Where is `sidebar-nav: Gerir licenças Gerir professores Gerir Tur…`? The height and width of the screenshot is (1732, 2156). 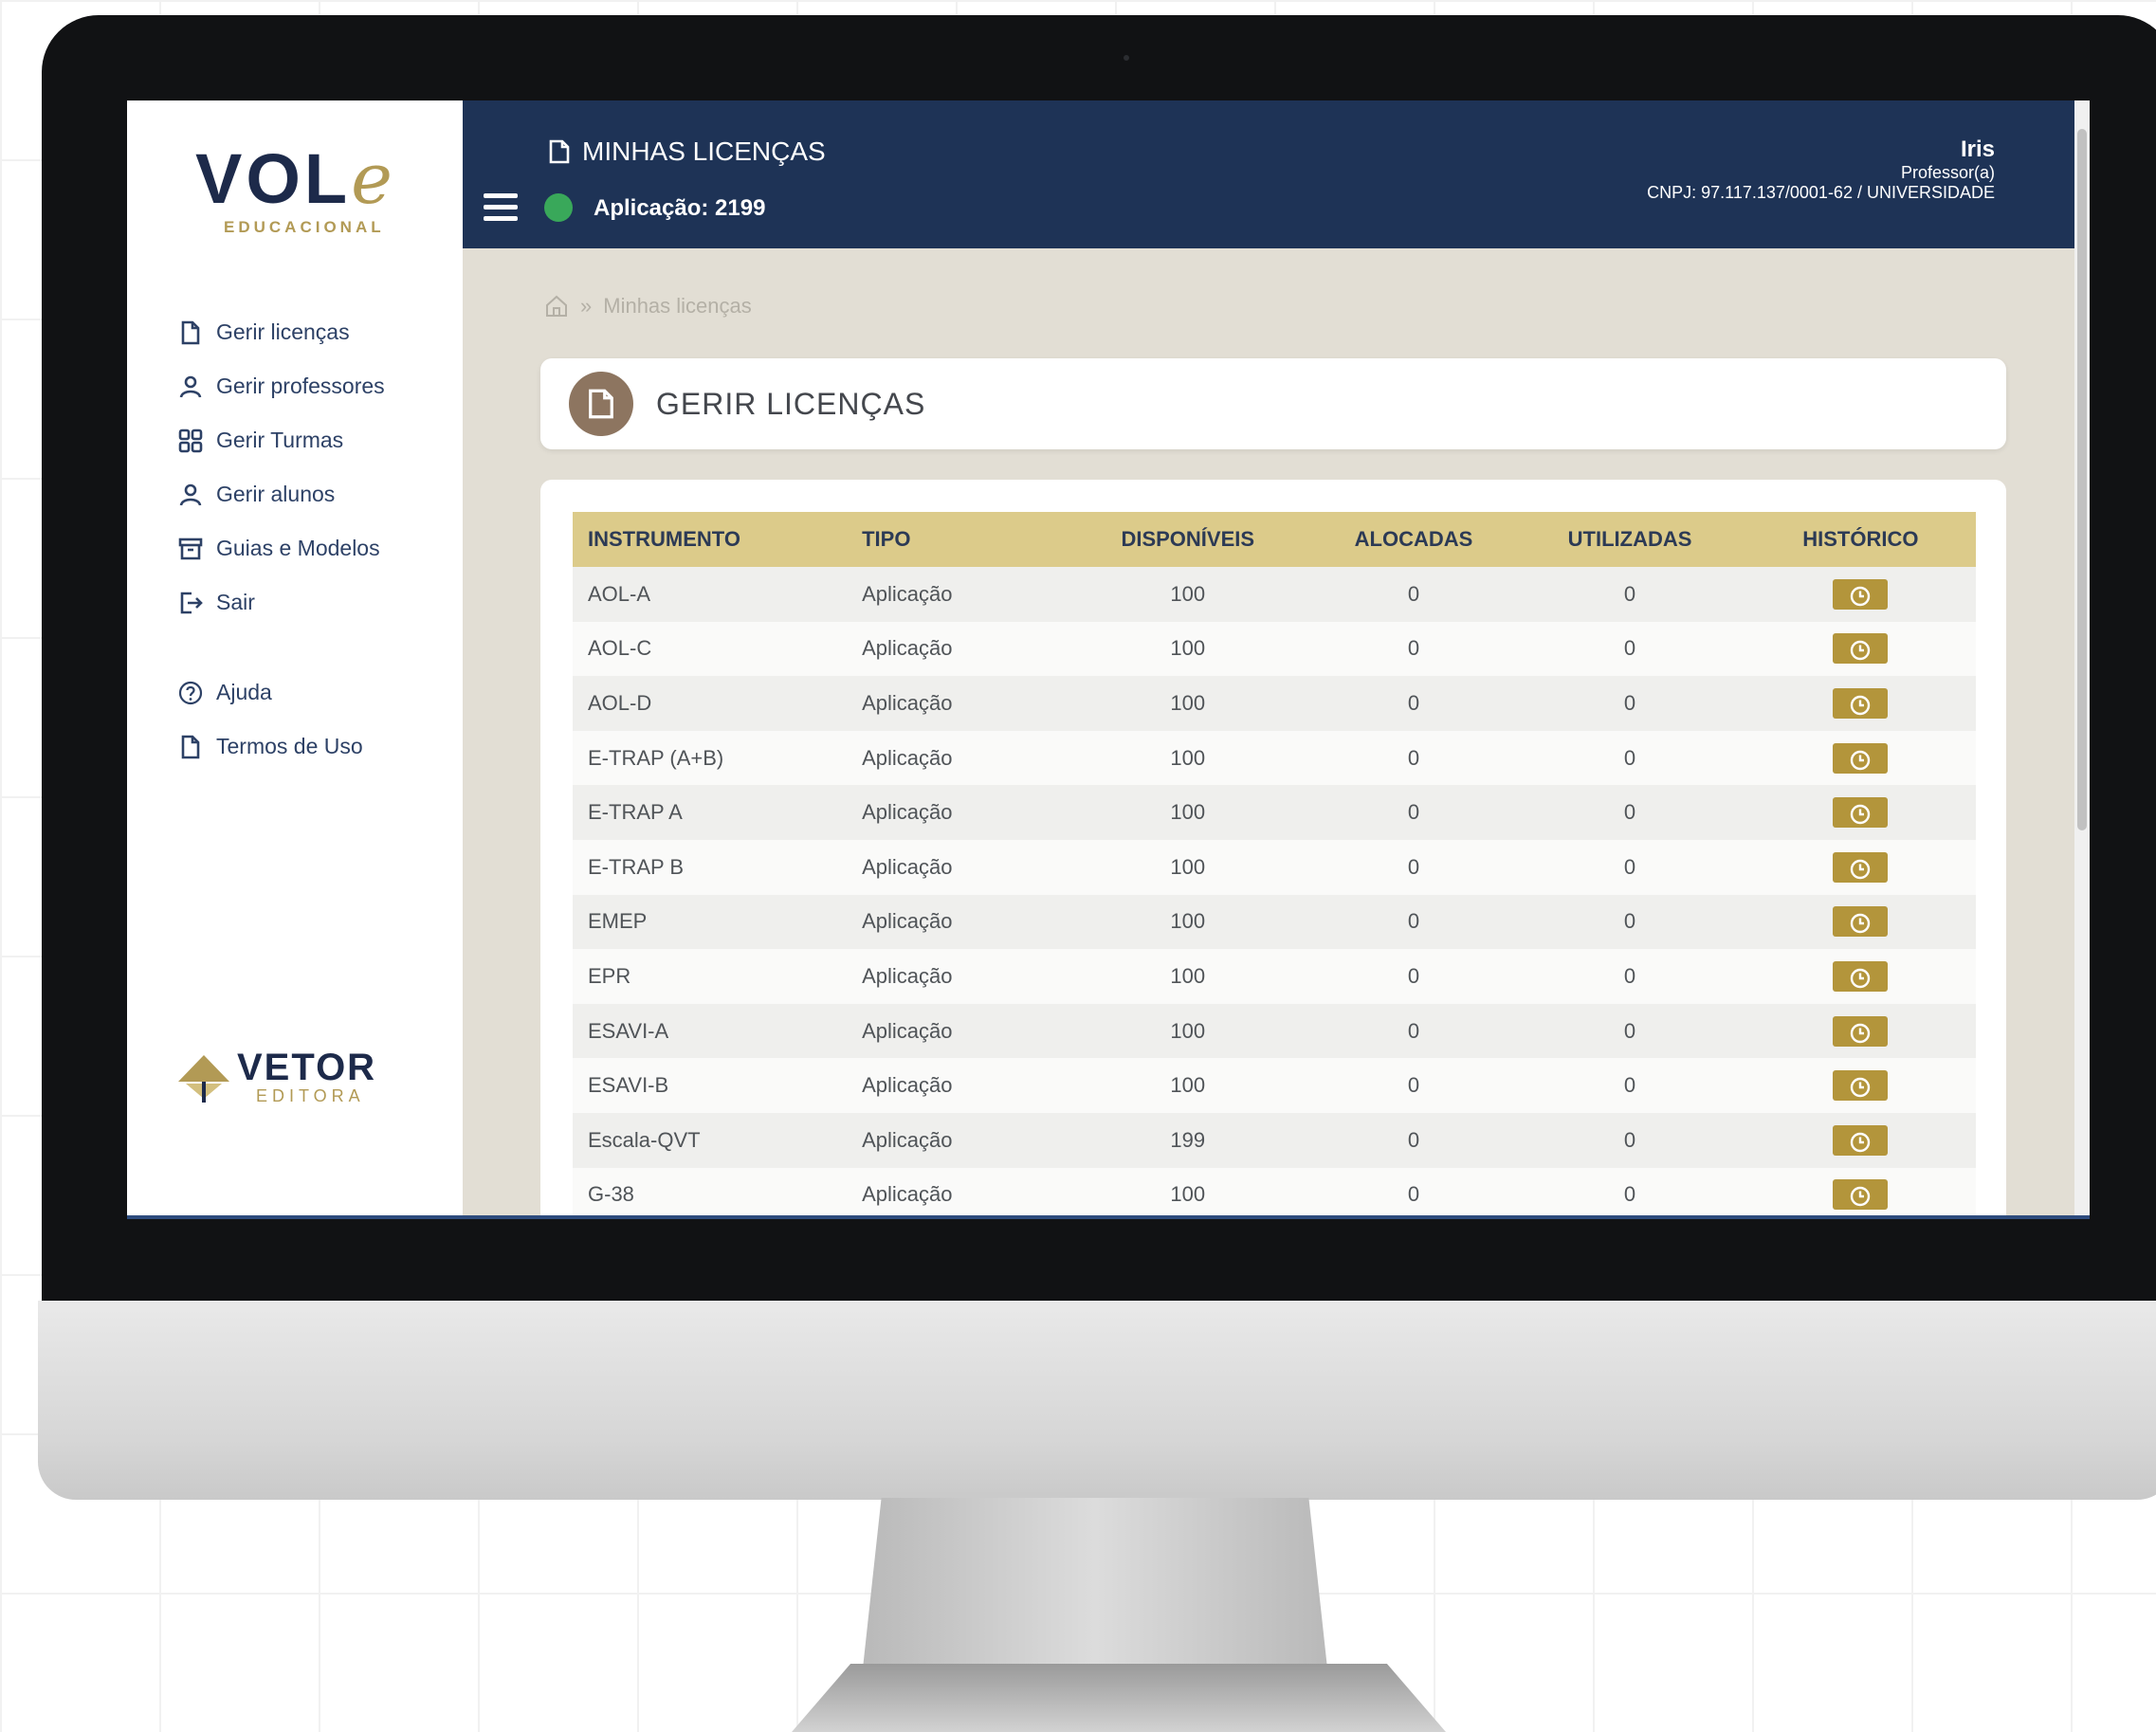 sidebar-nav: Gerir licenças Gerir professores Gerir Tur… is located at coordinates (281, 467).